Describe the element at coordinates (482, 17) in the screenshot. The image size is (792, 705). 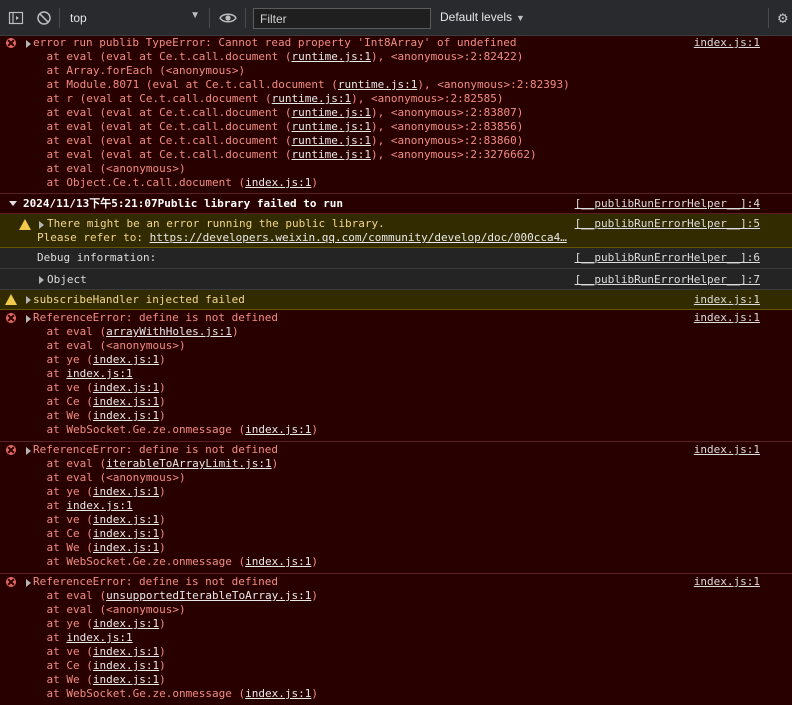
I see `log-levels-dropdown: Default levels ▼` at that location.